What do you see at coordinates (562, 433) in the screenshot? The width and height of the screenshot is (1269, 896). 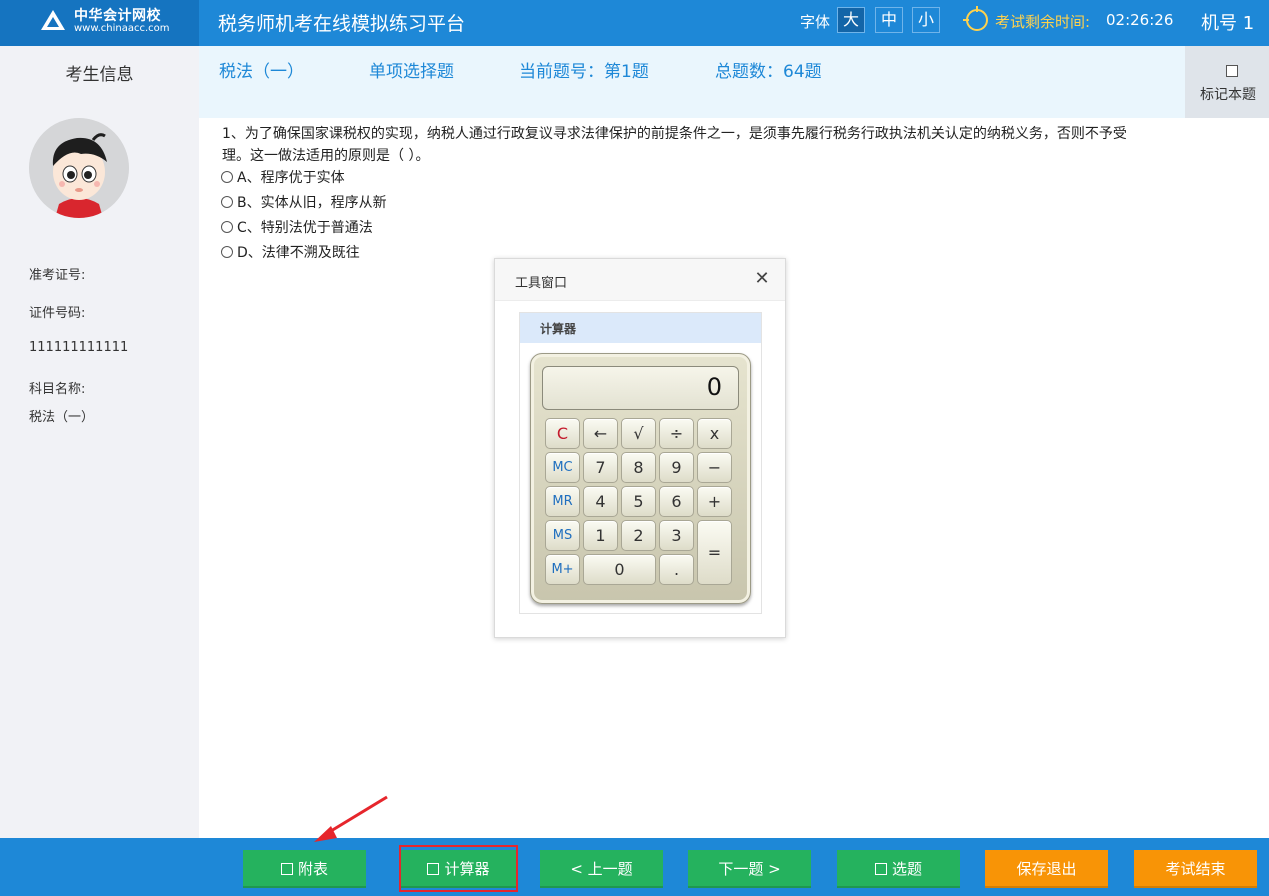 I see `calc-key-clear: C` at bounding box center [562, 433].